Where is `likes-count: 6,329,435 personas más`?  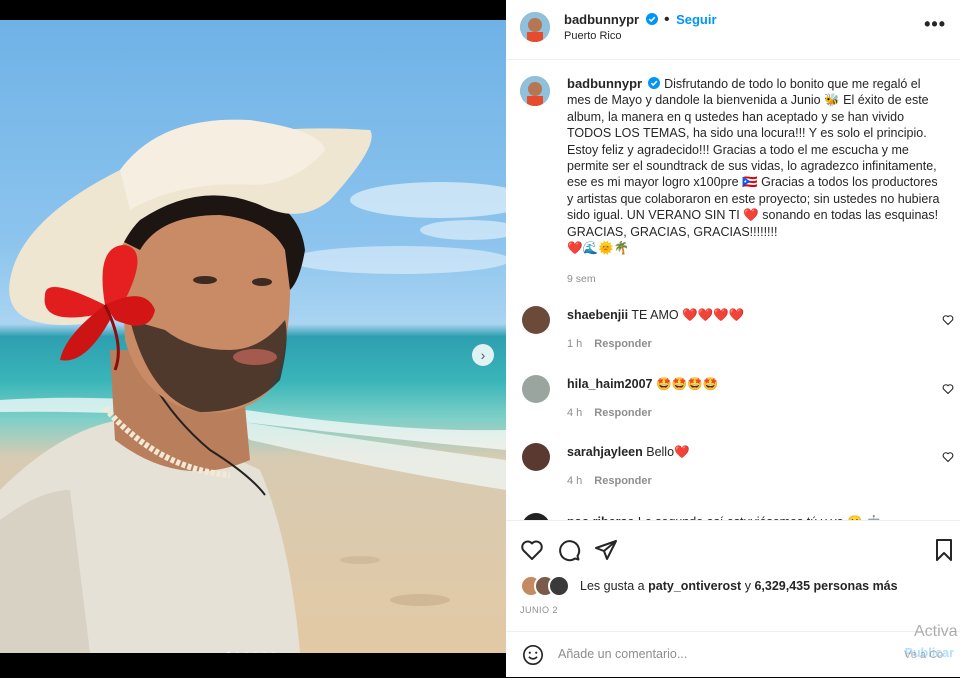
likes-count: 6,329,435 personas más is located at coordinates (825, 586).